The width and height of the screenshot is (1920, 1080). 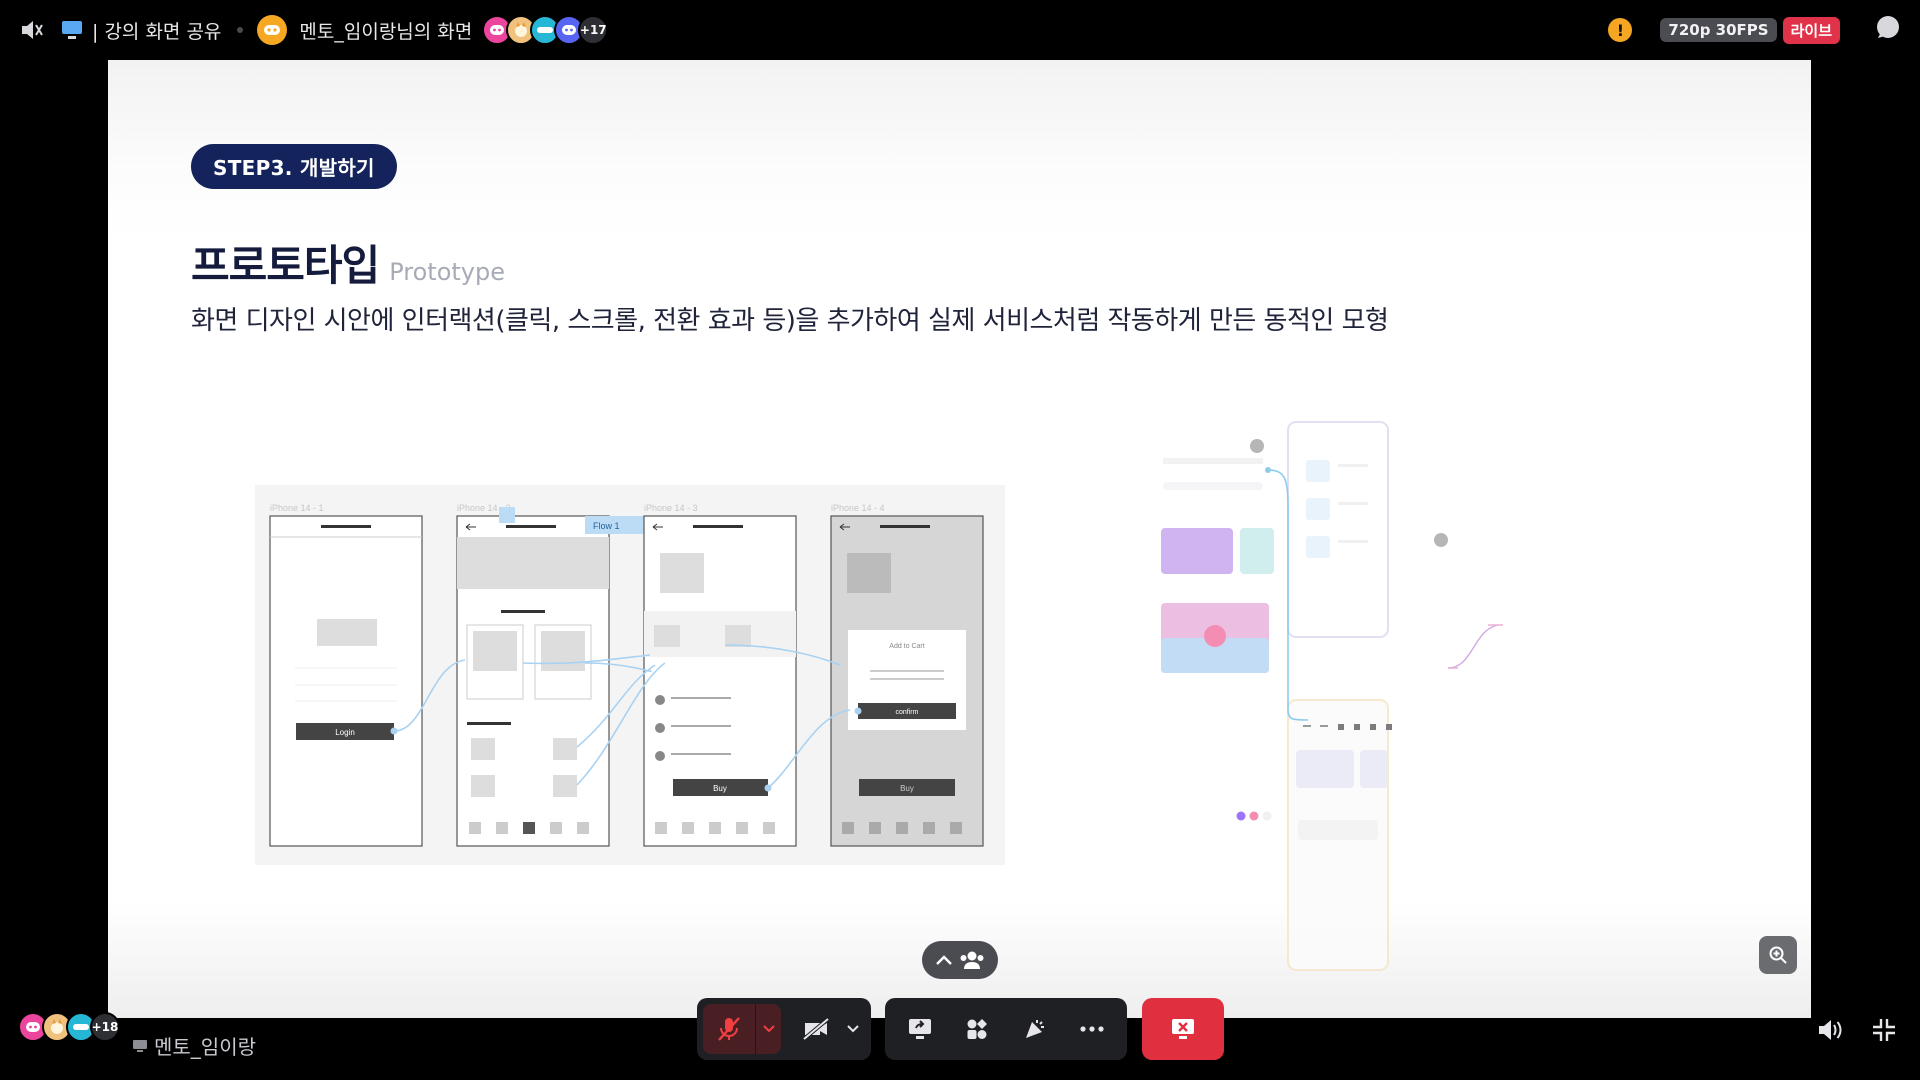 What do you see at coordinates (32, 30) in the screenshot?
I see `speaker-icon` at bounding box center [32, 30].